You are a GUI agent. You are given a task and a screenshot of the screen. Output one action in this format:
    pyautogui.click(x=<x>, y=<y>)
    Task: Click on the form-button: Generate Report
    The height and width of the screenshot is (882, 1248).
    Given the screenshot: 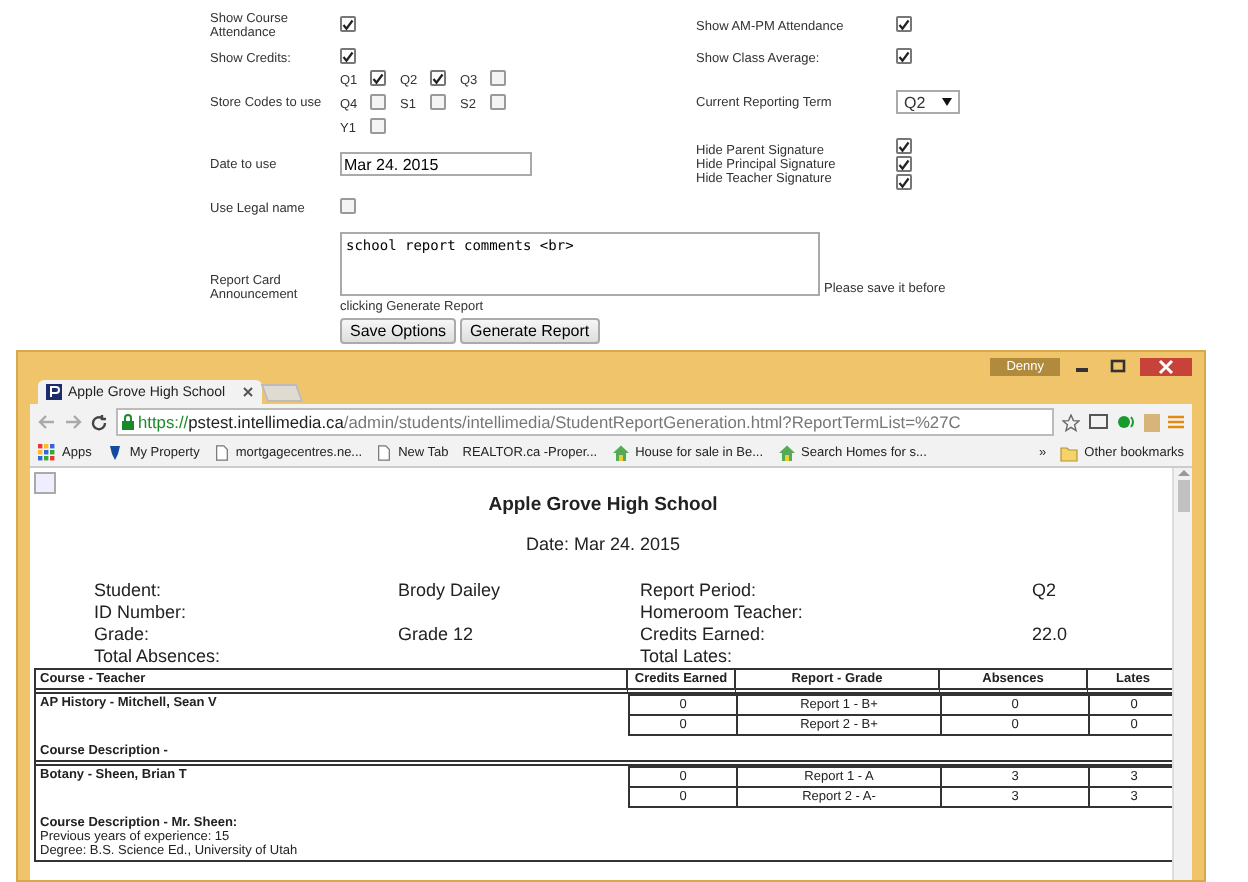 What is the action you would take?
    pyautogui.click(x=530, y=330)
    